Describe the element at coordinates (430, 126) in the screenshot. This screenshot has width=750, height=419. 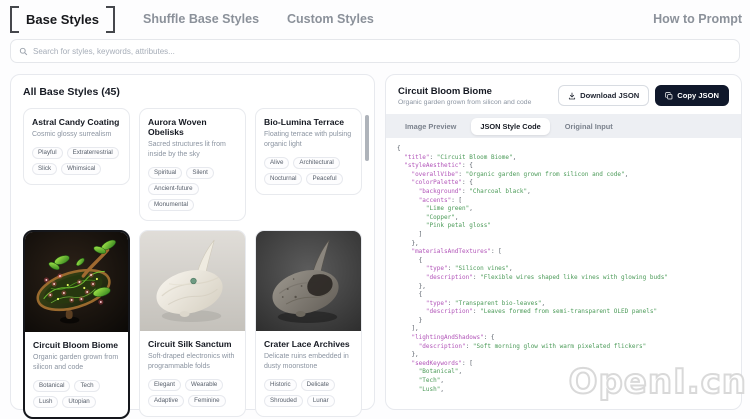
I see `tab-image-preview: Image Preview` at that location.